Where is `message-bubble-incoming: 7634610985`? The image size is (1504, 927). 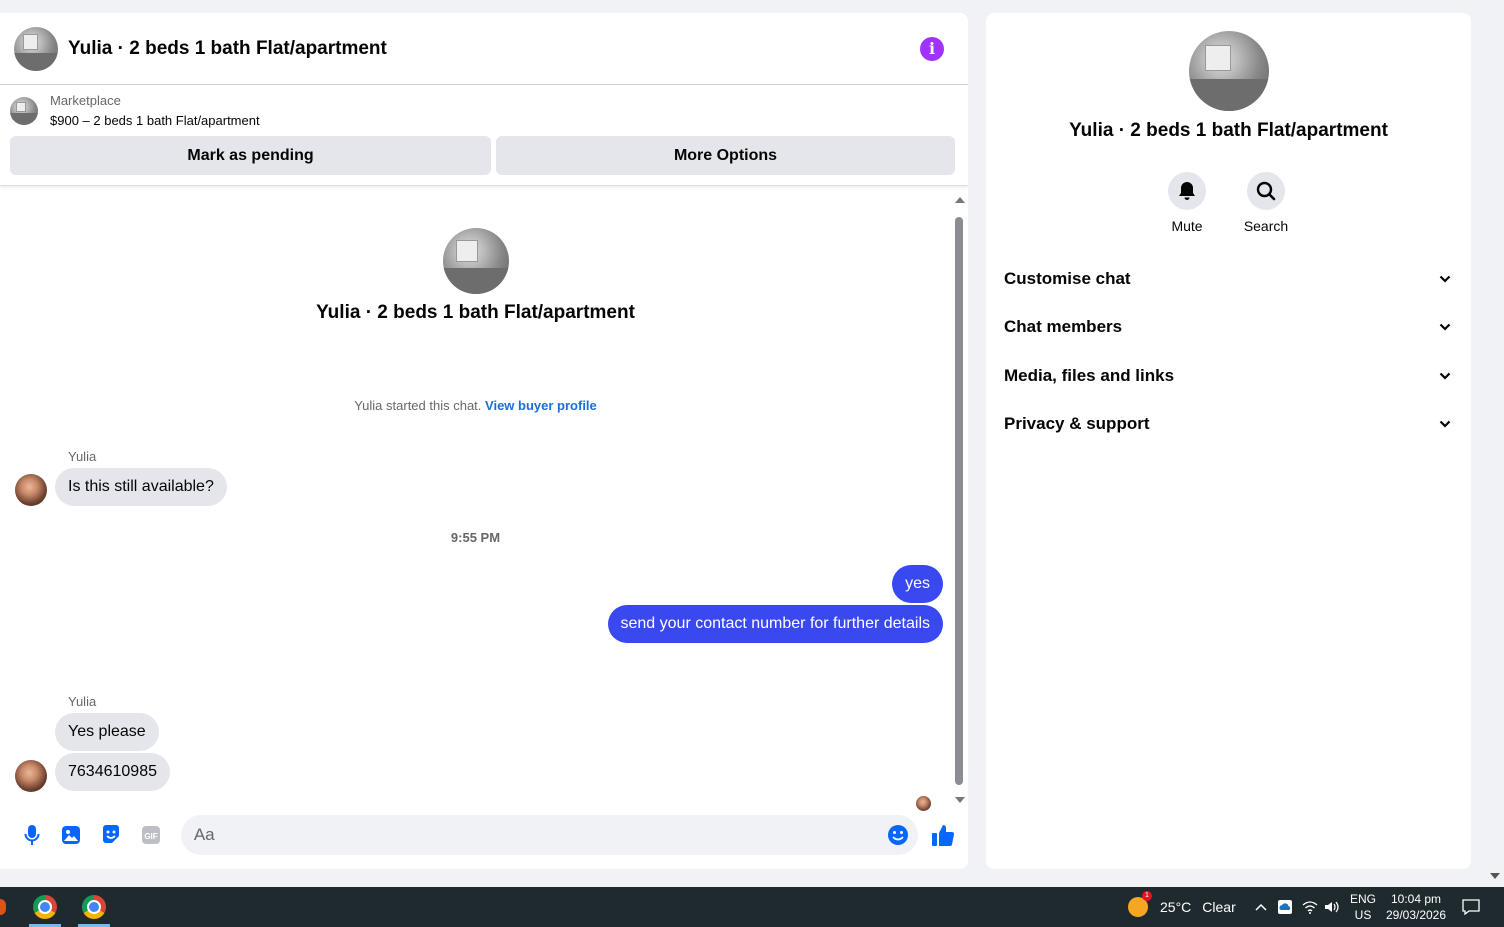
message-bubble-incoming: 7634610985 is located at coordinates (112, 772).